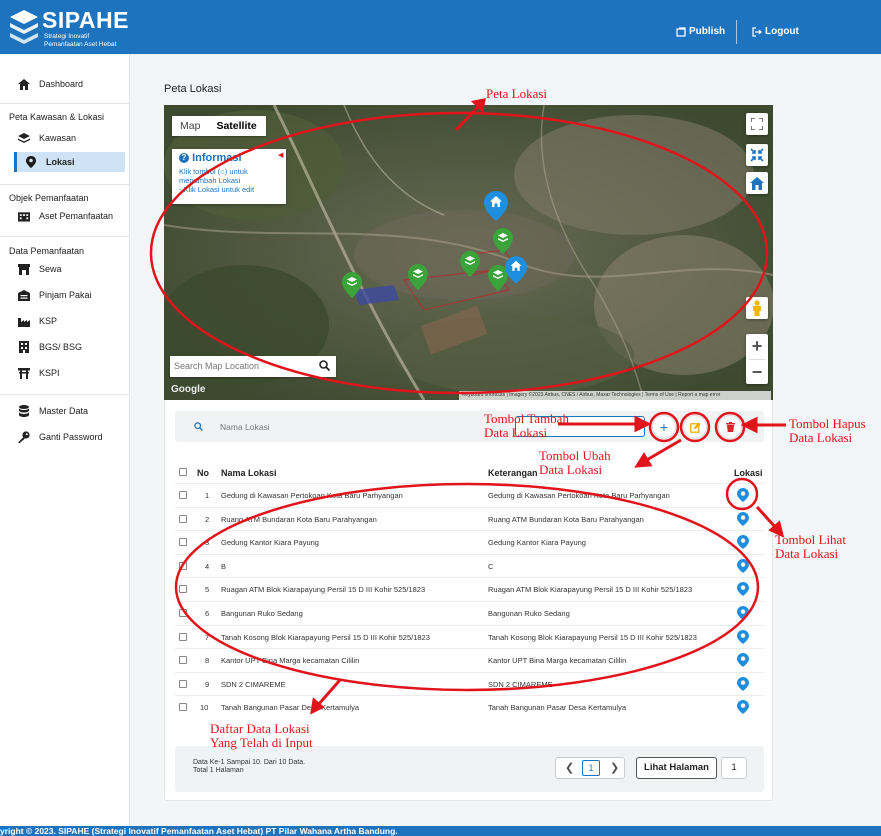  I want to click on zoom-control: + −, so click(757, 359).